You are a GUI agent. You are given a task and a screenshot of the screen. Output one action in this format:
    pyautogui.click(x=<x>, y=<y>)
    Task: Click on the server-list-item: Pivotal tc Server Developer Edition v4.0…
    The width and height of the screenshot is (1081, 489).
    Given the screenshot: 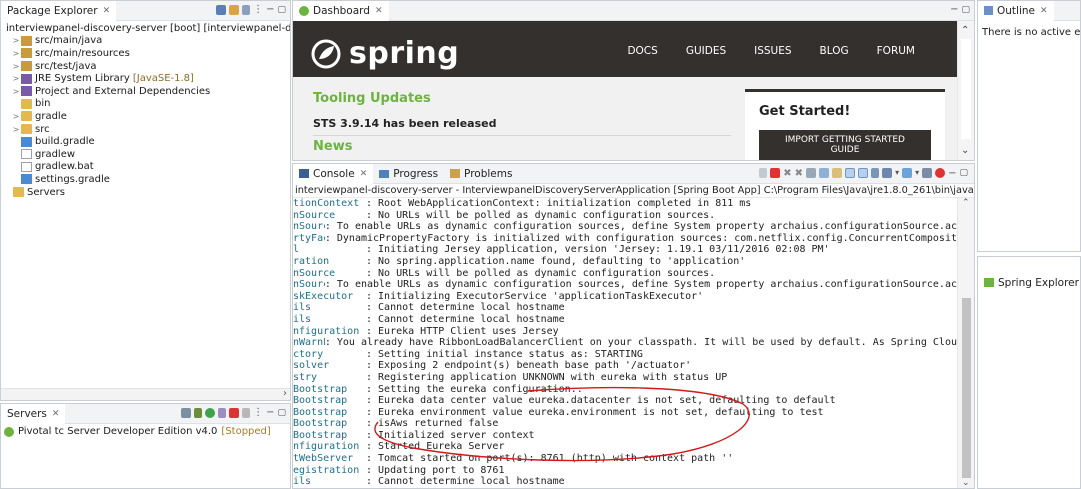 What is the action you would take?
    pyautogui.click(x=137, y=431)
    